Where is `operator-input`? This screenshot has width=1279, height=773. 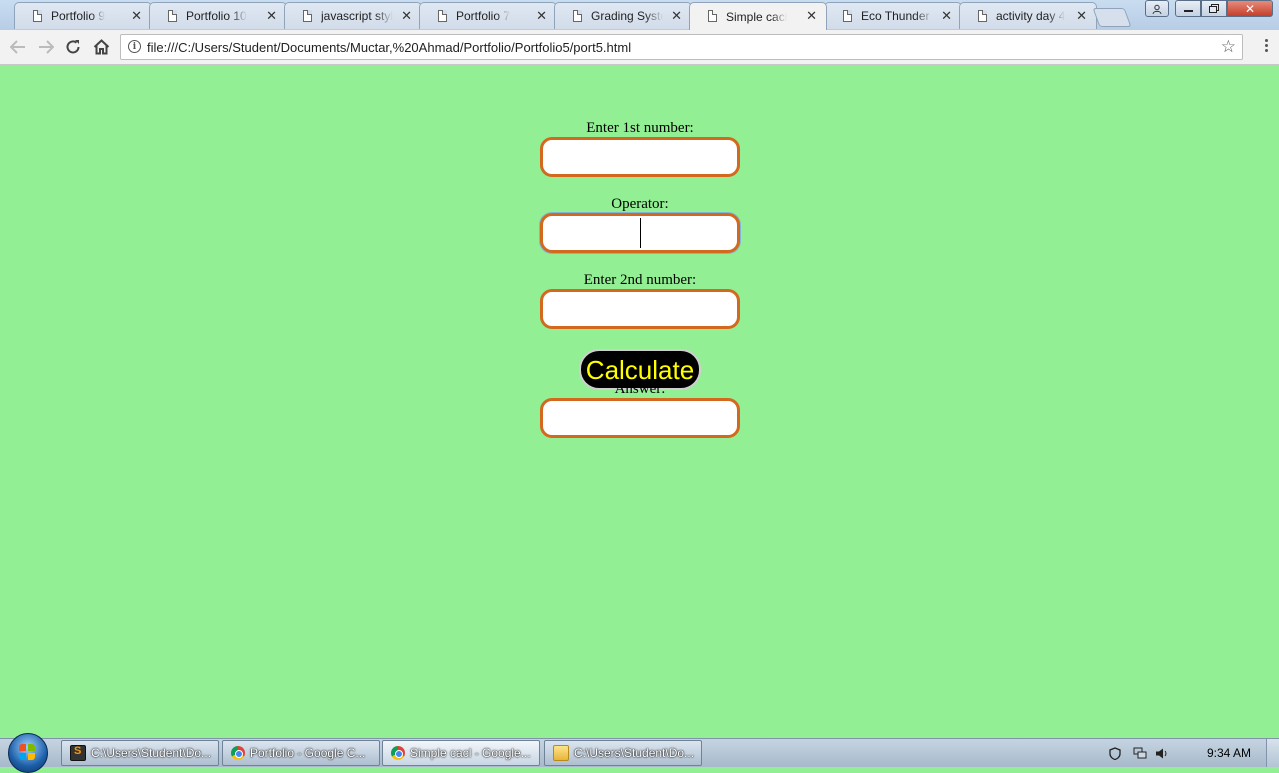
operator-input is located at coordinates (640, 233).